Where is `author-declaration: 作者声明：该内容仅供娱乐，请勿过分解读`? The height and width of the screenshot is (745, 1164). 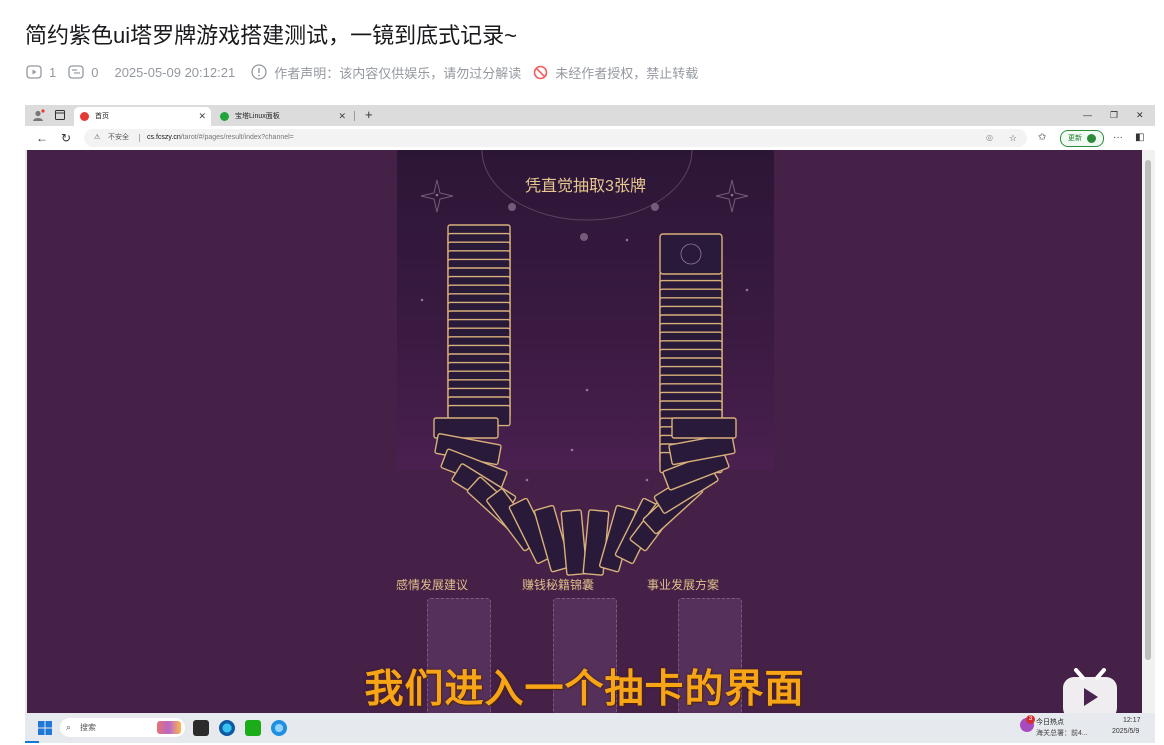 author-declaration: 作者声明：该内容仅供娱乐，请勿过分解读 is located at coordinates (386, 72).